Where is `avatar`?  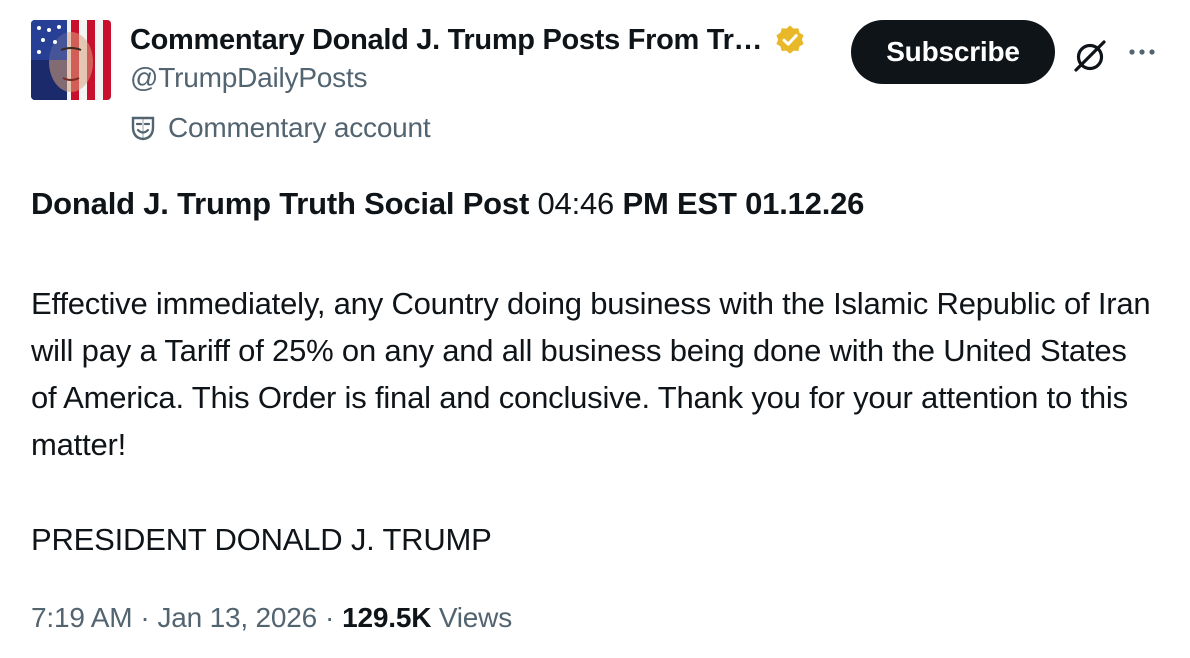
avatar is located at coordinates (71, 60).